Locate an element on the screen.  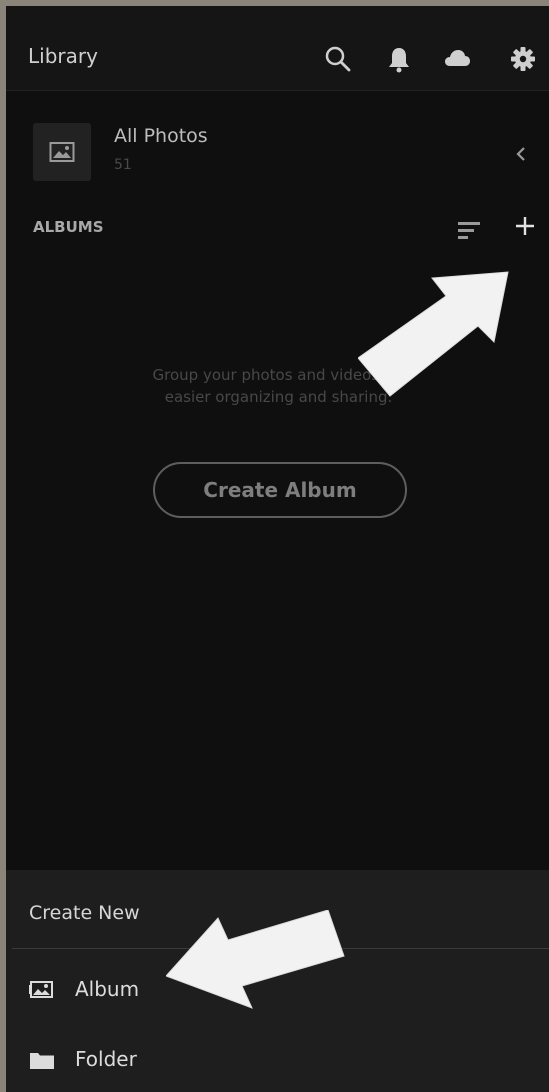
albums-section-label: ALBUMS is located at coordinates (68, 227).